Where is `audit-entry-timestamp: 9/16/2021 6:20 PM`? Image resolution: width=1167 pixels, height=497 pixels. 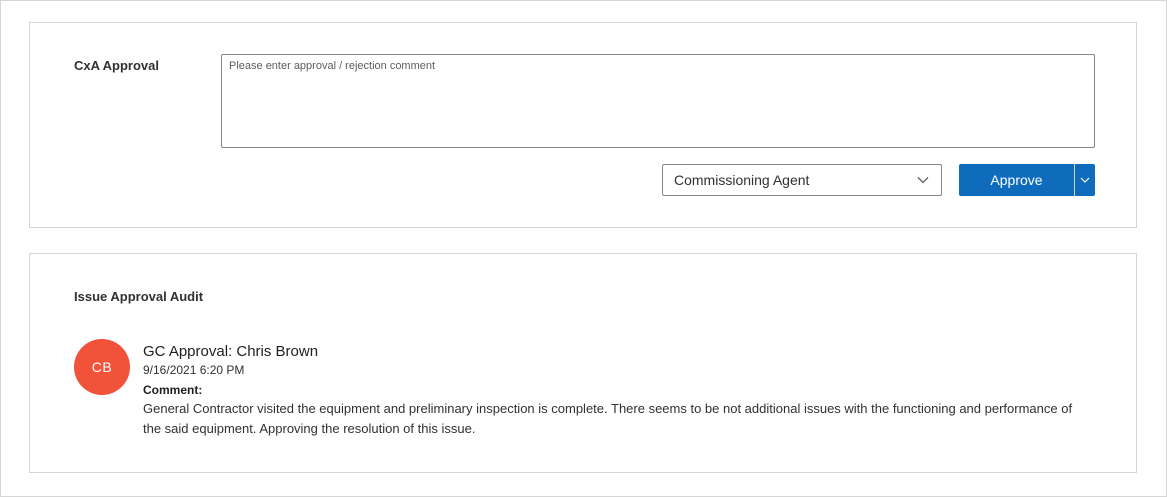 audit-entry-timestamp: 9/16/2021 6:20 PM is located at coordinates (194, 370).